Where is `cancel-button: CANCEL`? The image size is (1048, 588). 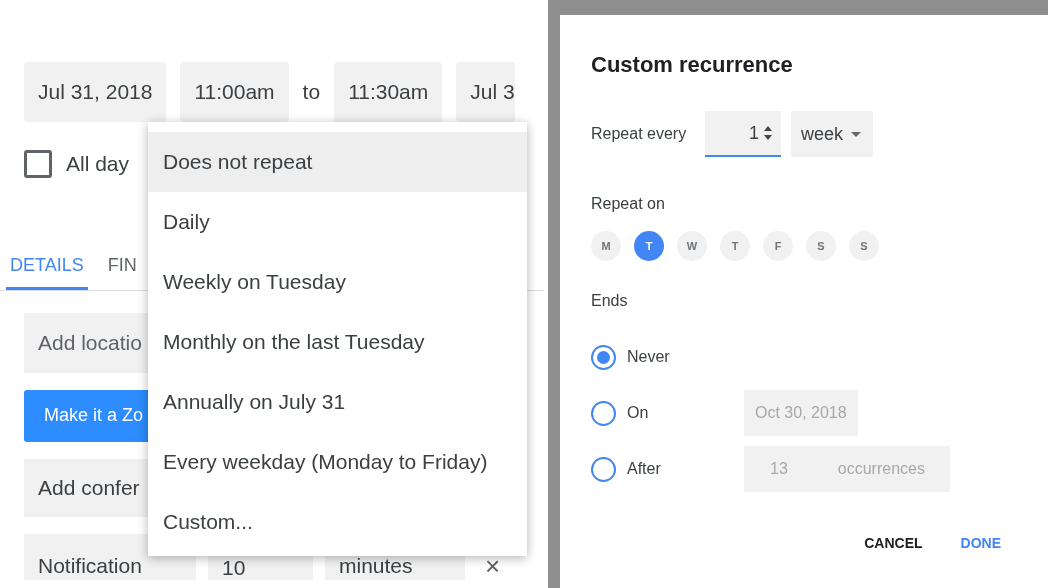
cancel-button: CANCEL is located at coordinates (893, 543).